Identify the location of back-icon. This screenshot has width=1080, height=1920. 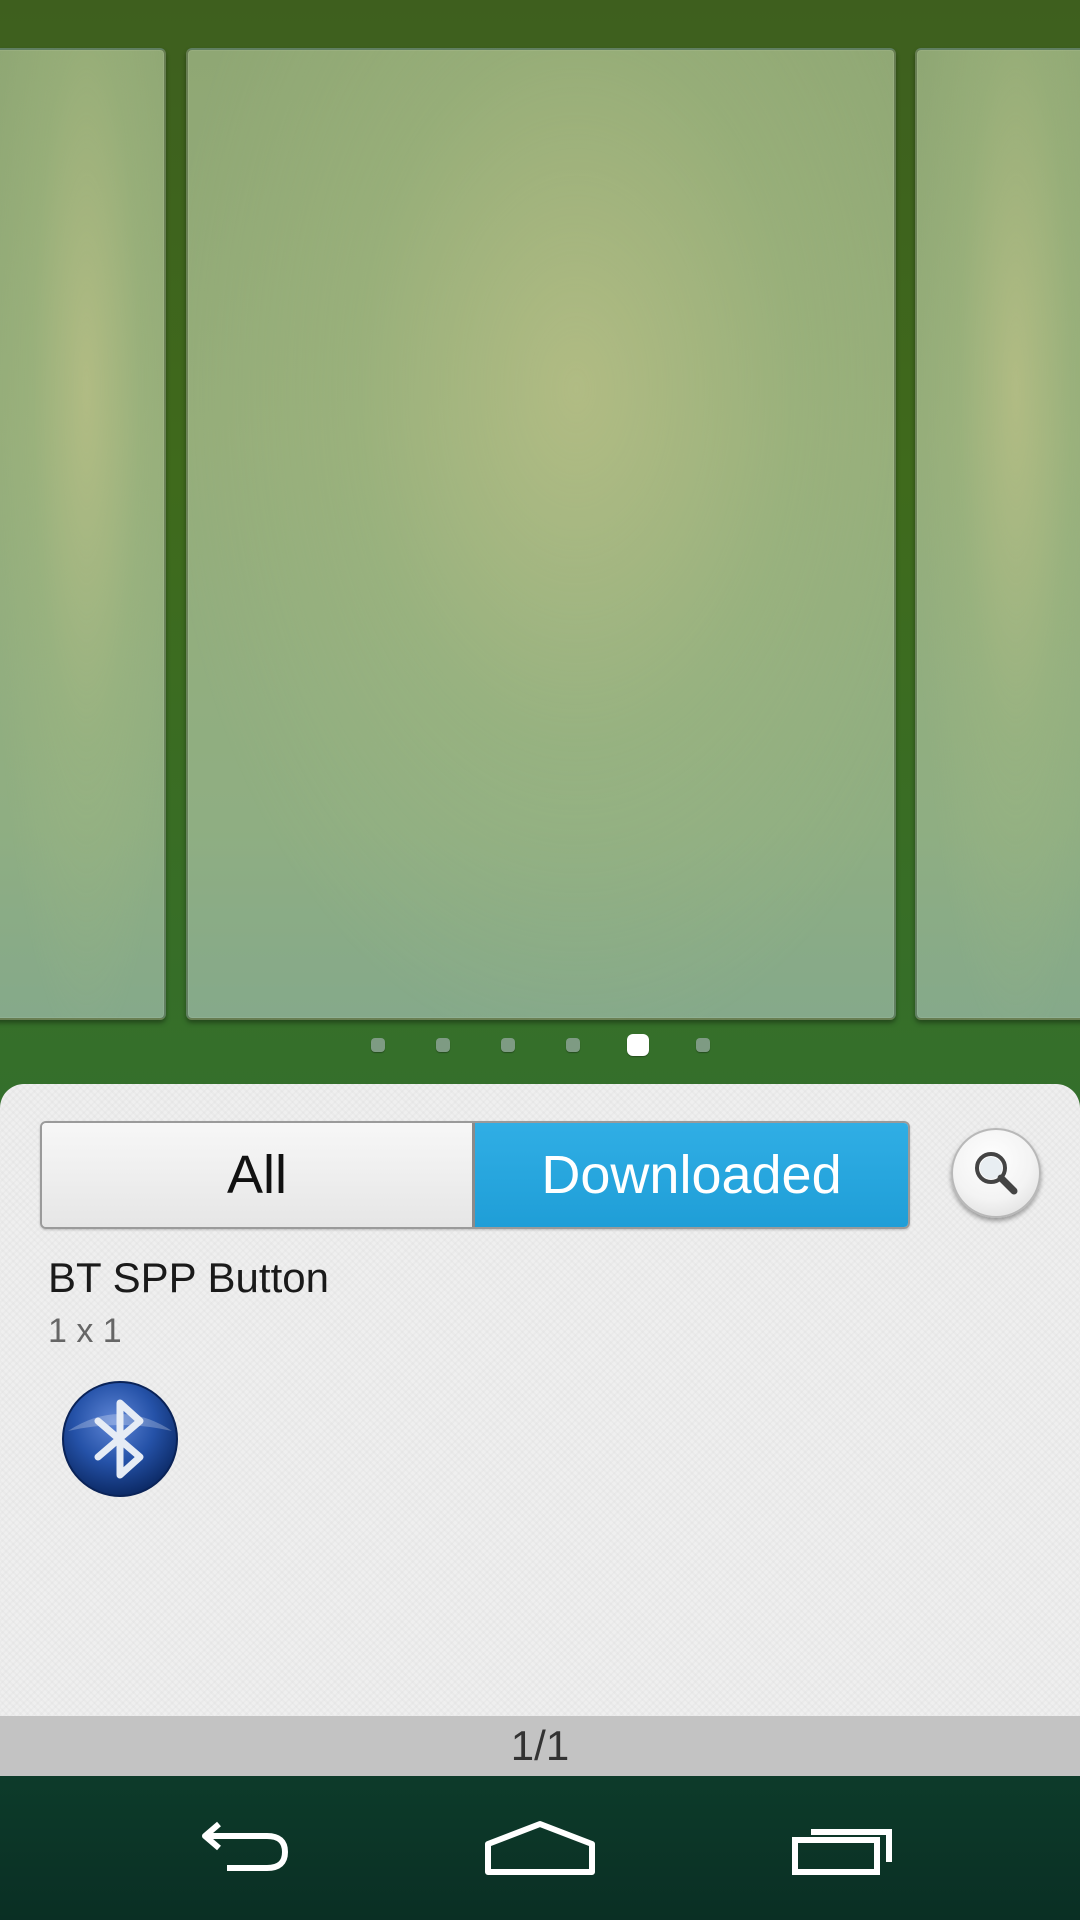
(245, 1846).